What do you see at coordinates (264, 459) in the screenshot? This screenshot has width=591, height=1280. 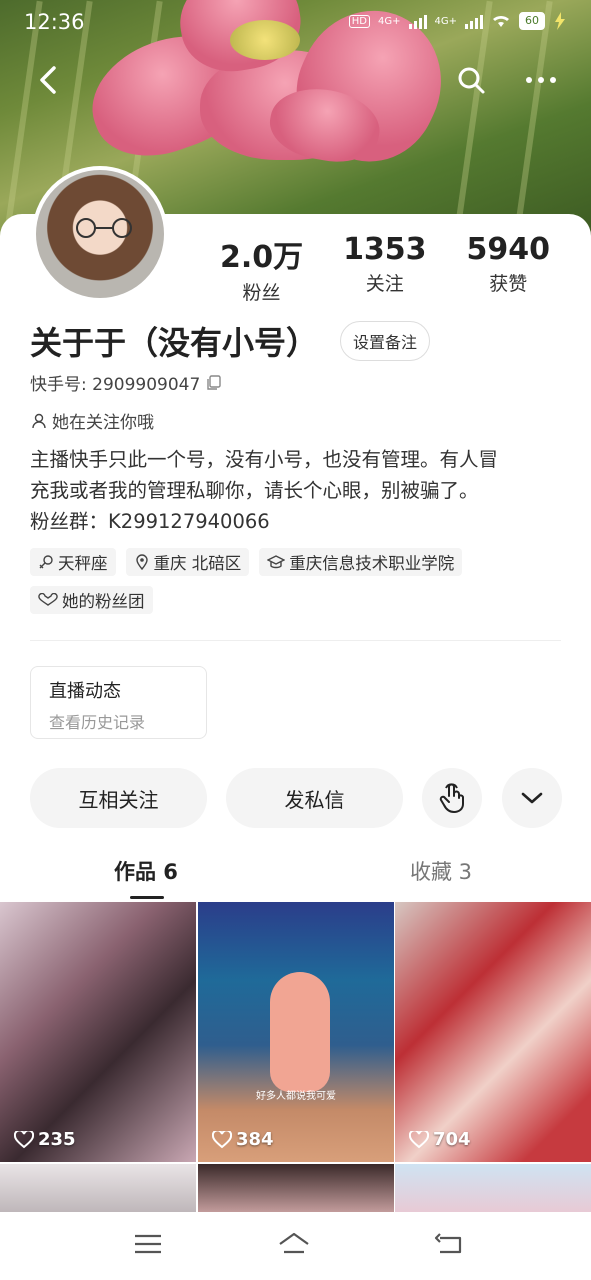 I see `bio-line: 主播快手只此一个号，没有小号，也没有管理。有人冒` at bounding box center [264, 459].